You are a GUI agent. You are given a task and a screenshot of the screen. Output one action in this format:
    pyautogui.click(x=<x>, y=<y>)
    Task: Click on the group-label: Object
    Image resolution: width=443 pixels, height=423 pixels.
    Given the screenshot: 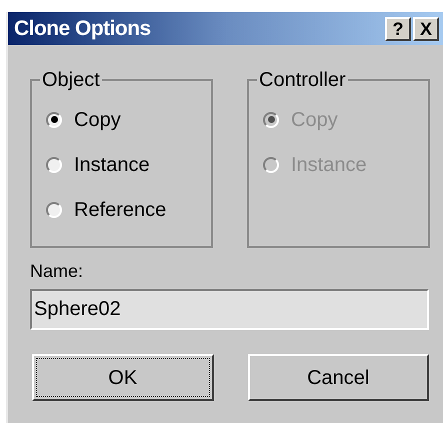 What is the action you would take?
    pyautogui.click(x=71, y=80)
    